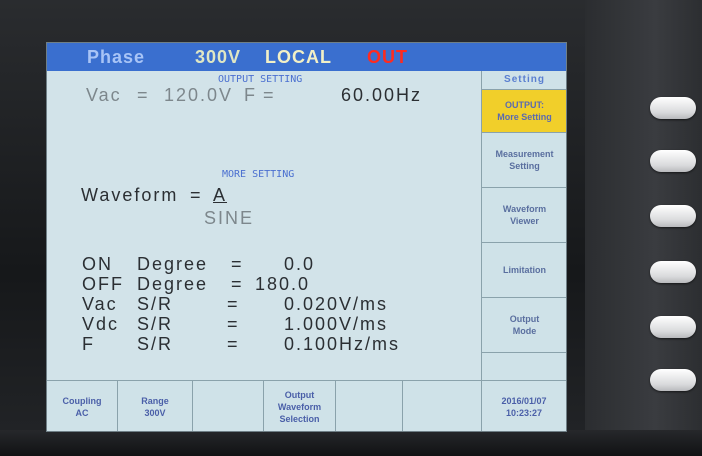  What do you see at coordinates (524, 80) in the screenshot?
I see `side-menu-header: Setting` at bounding box center [524, 80].